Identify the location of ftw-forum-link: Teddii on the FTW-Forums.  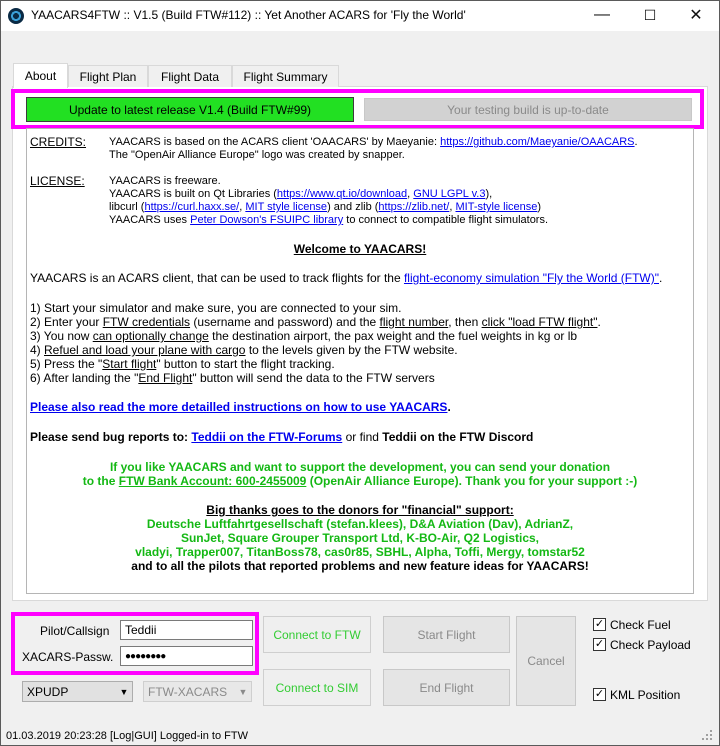
(266, 437).